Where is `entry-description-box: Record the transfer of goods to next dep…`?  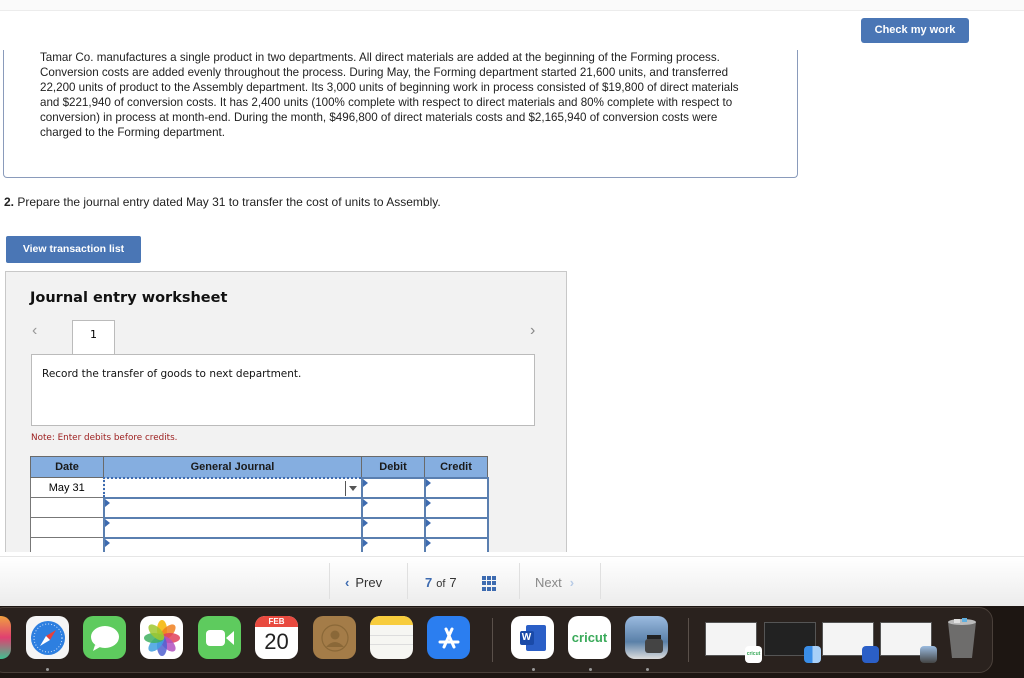
entry-description-box: Record the transfer of goods to next dep… is located at coordinates (283, 390).